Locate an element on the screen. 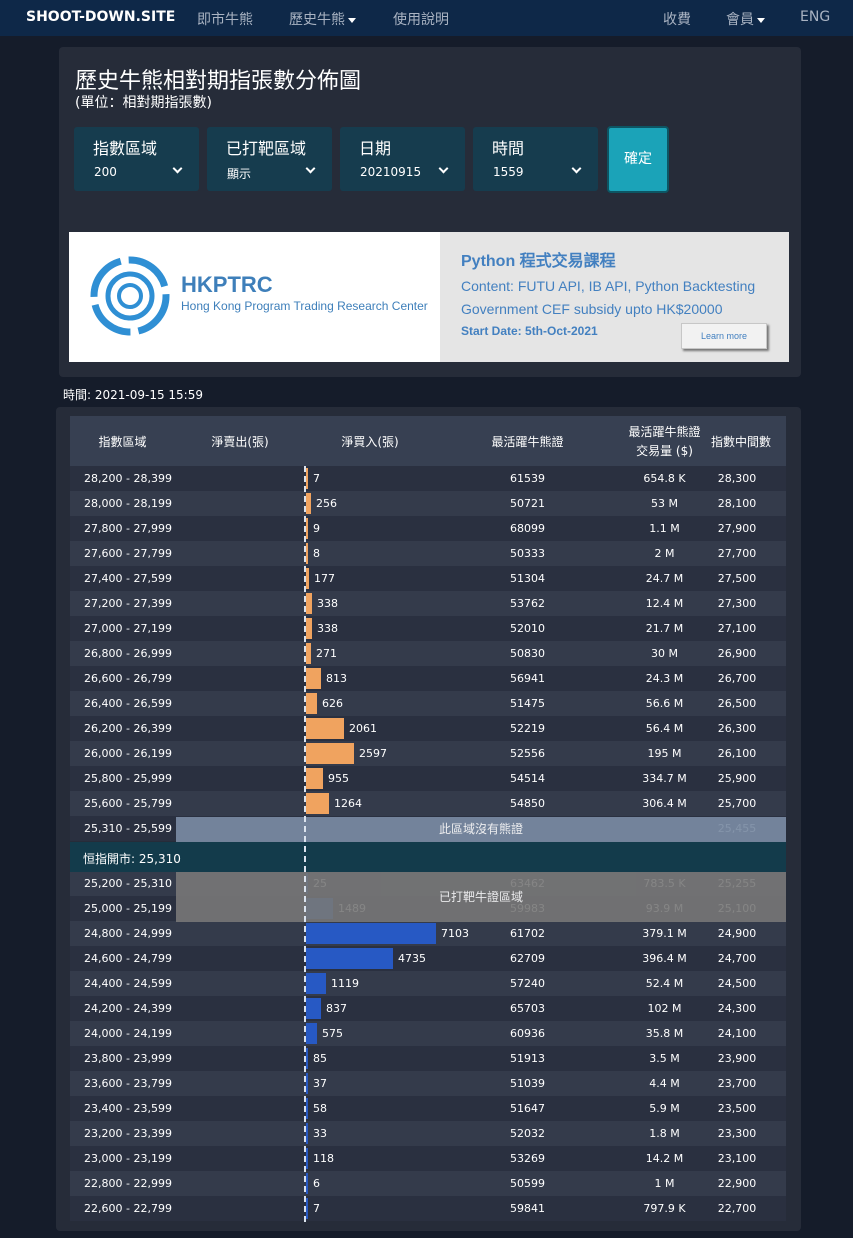 The image size is (853, 1238). index-mid-cell: 24,300 is located at coordinates (737, 1008).